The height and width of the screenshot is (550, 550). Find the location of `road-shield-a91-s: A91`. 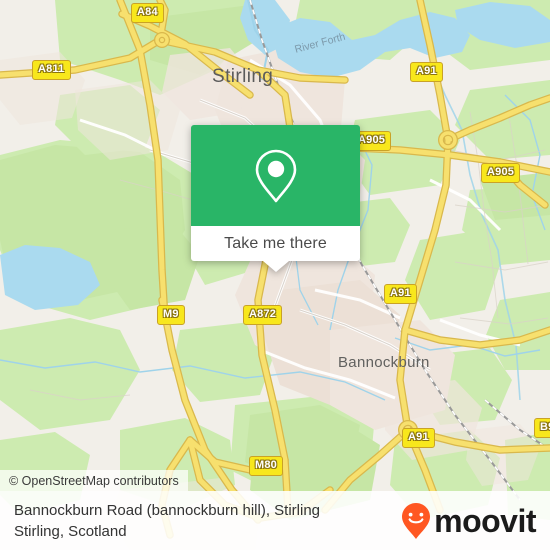

road-shield-a91-s: A91 is located at coordinates (418, 438).